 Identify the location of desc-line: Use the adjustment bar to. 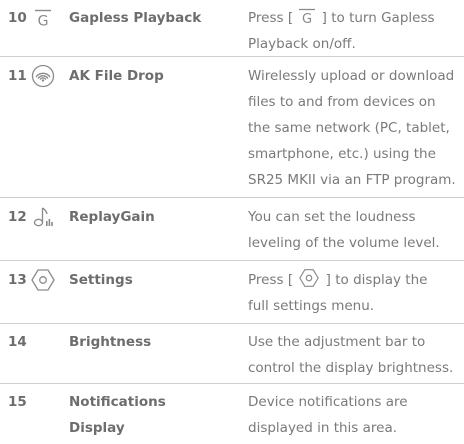
(337, 342).